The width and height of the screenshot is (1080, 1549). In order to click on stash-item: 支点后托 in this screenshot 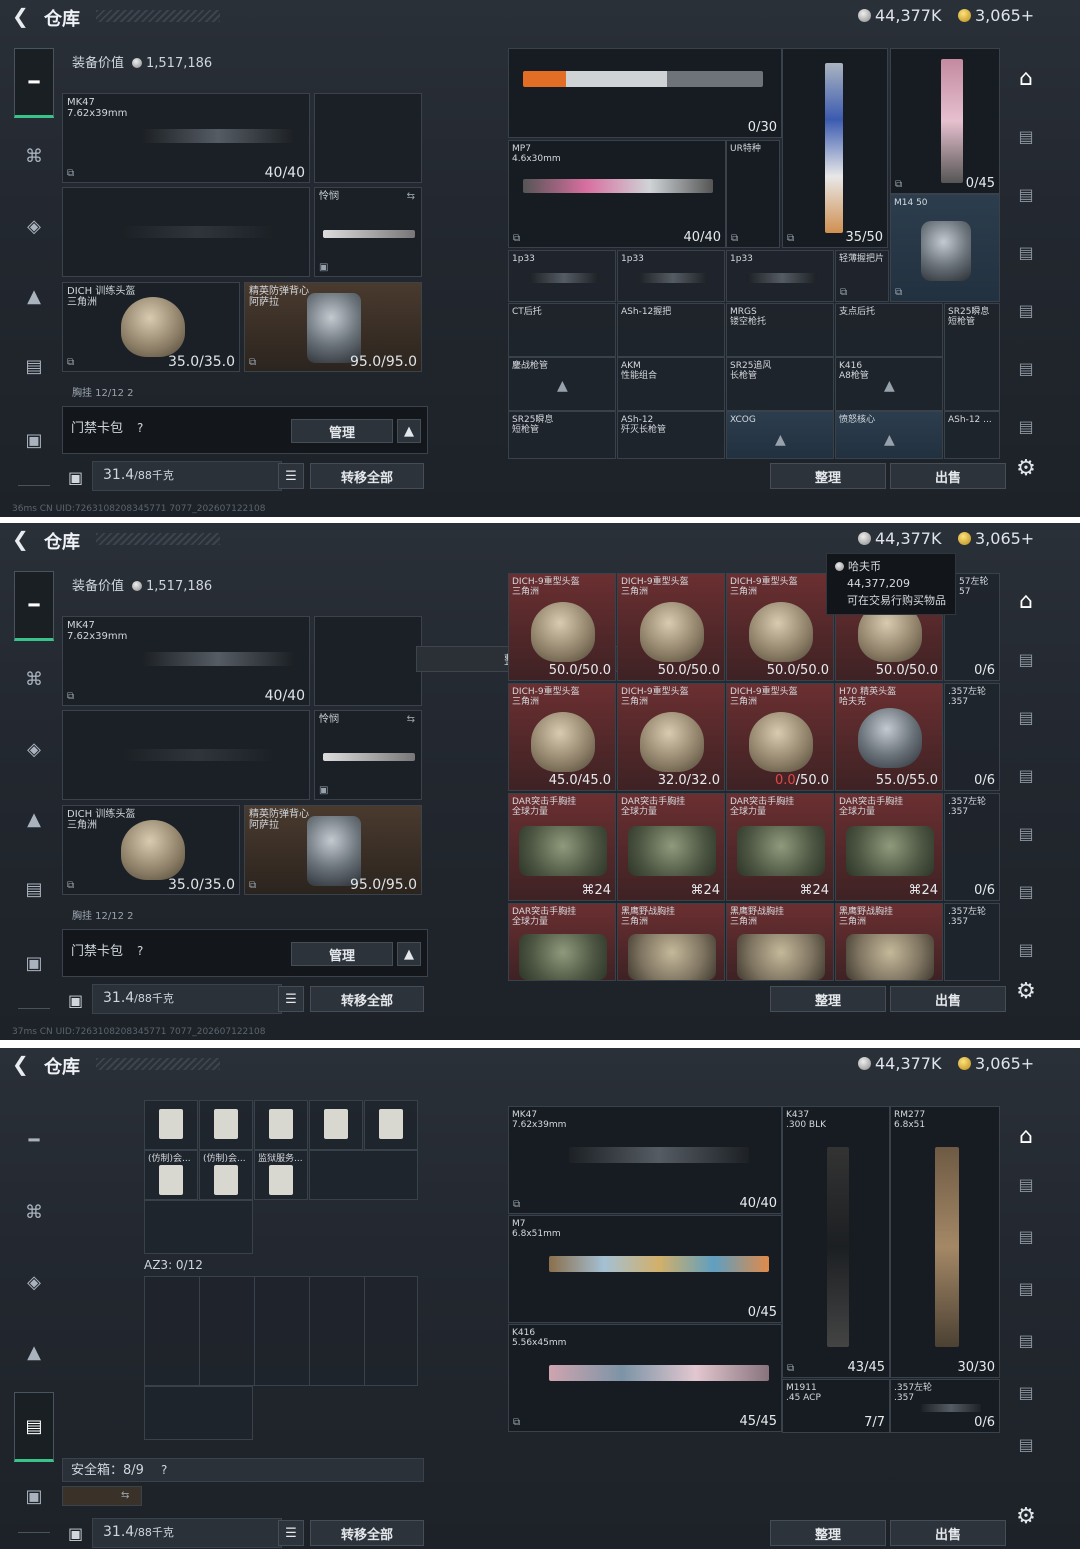, I will do `click(889, 330)`.